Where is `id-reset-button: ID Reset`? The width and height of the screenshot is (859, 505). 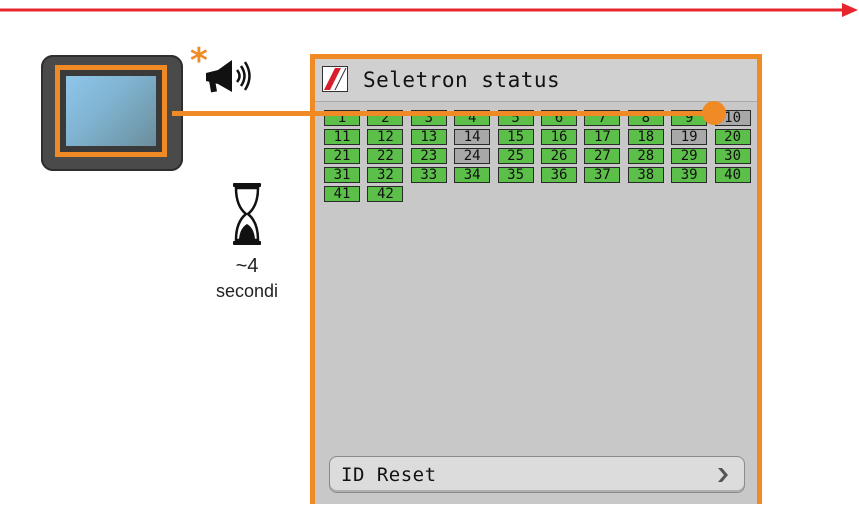 id-reset-button: ID Reset is located at coordinates (537, 474).